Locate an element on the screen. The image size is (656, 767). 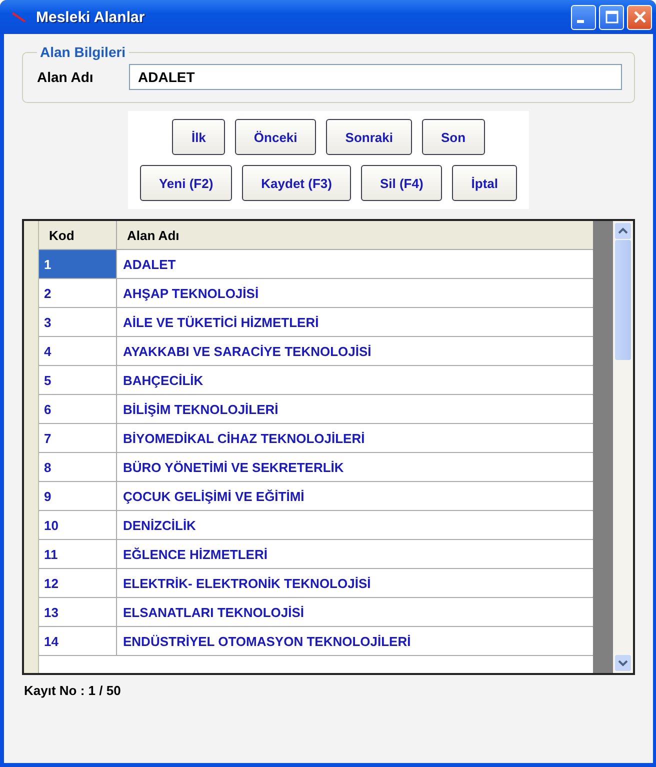
table-cell: 13 is located at coordinates (78, 612).